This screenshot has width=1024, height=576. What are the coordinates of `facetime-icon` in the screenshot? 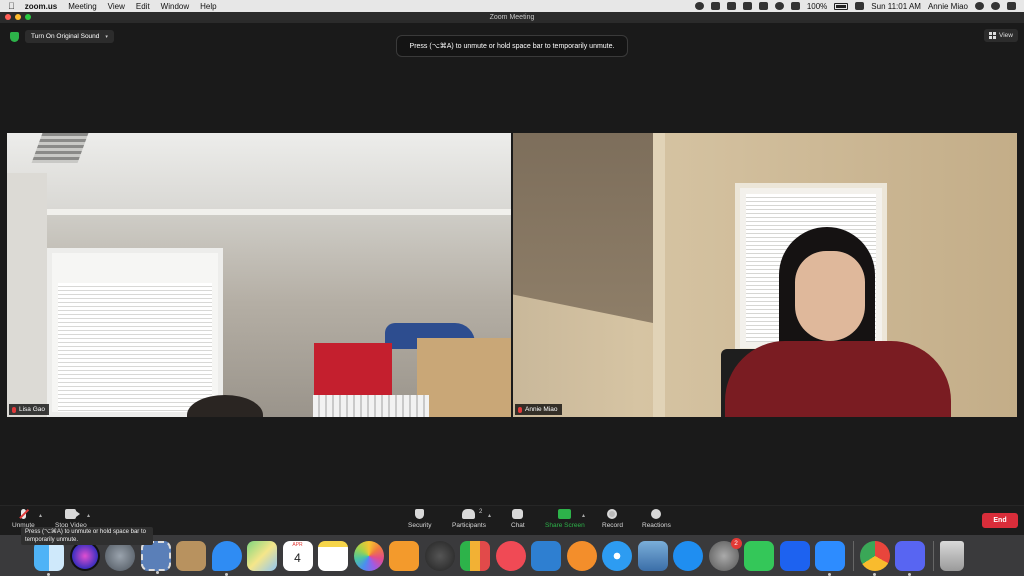 It's located at (759, 555).